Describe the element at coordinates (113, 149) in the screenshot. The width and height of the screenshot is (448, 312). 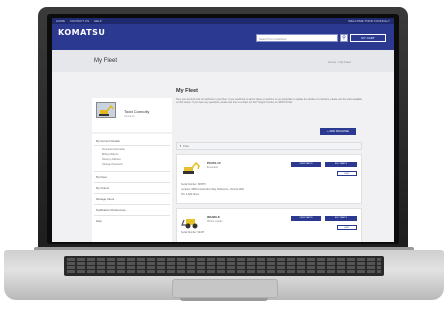
I see `sidebar-subitem-personal-info: Personal Information` at that location.